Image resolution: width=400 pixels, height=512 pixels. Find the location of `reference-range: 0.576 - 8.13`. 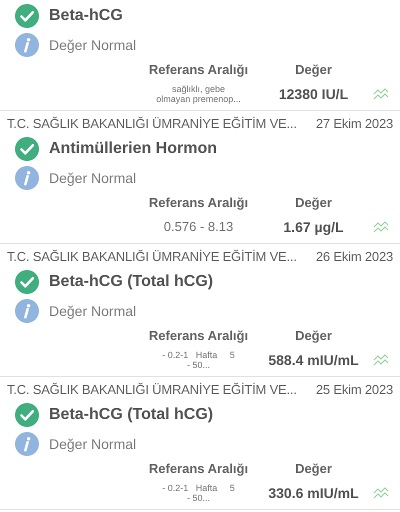

reference-range: 0.576 - 8.13 is located at coordinates (198, 227).